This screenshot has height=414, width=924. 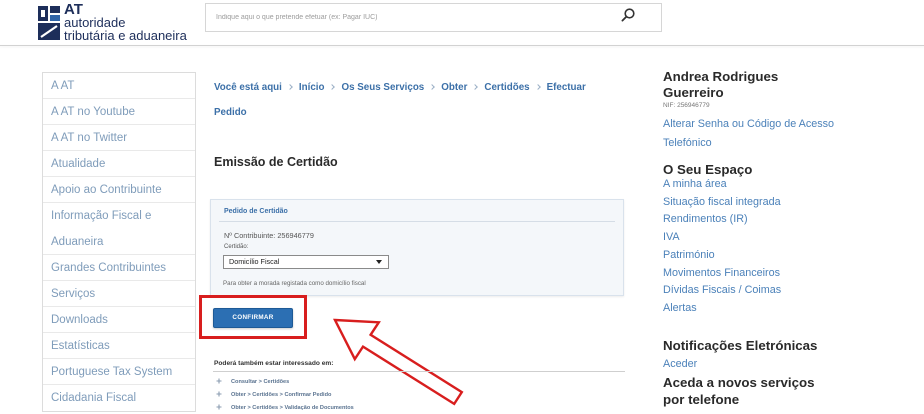 I want to click on annotation-arrow-shape, so click(x=398, y=362).